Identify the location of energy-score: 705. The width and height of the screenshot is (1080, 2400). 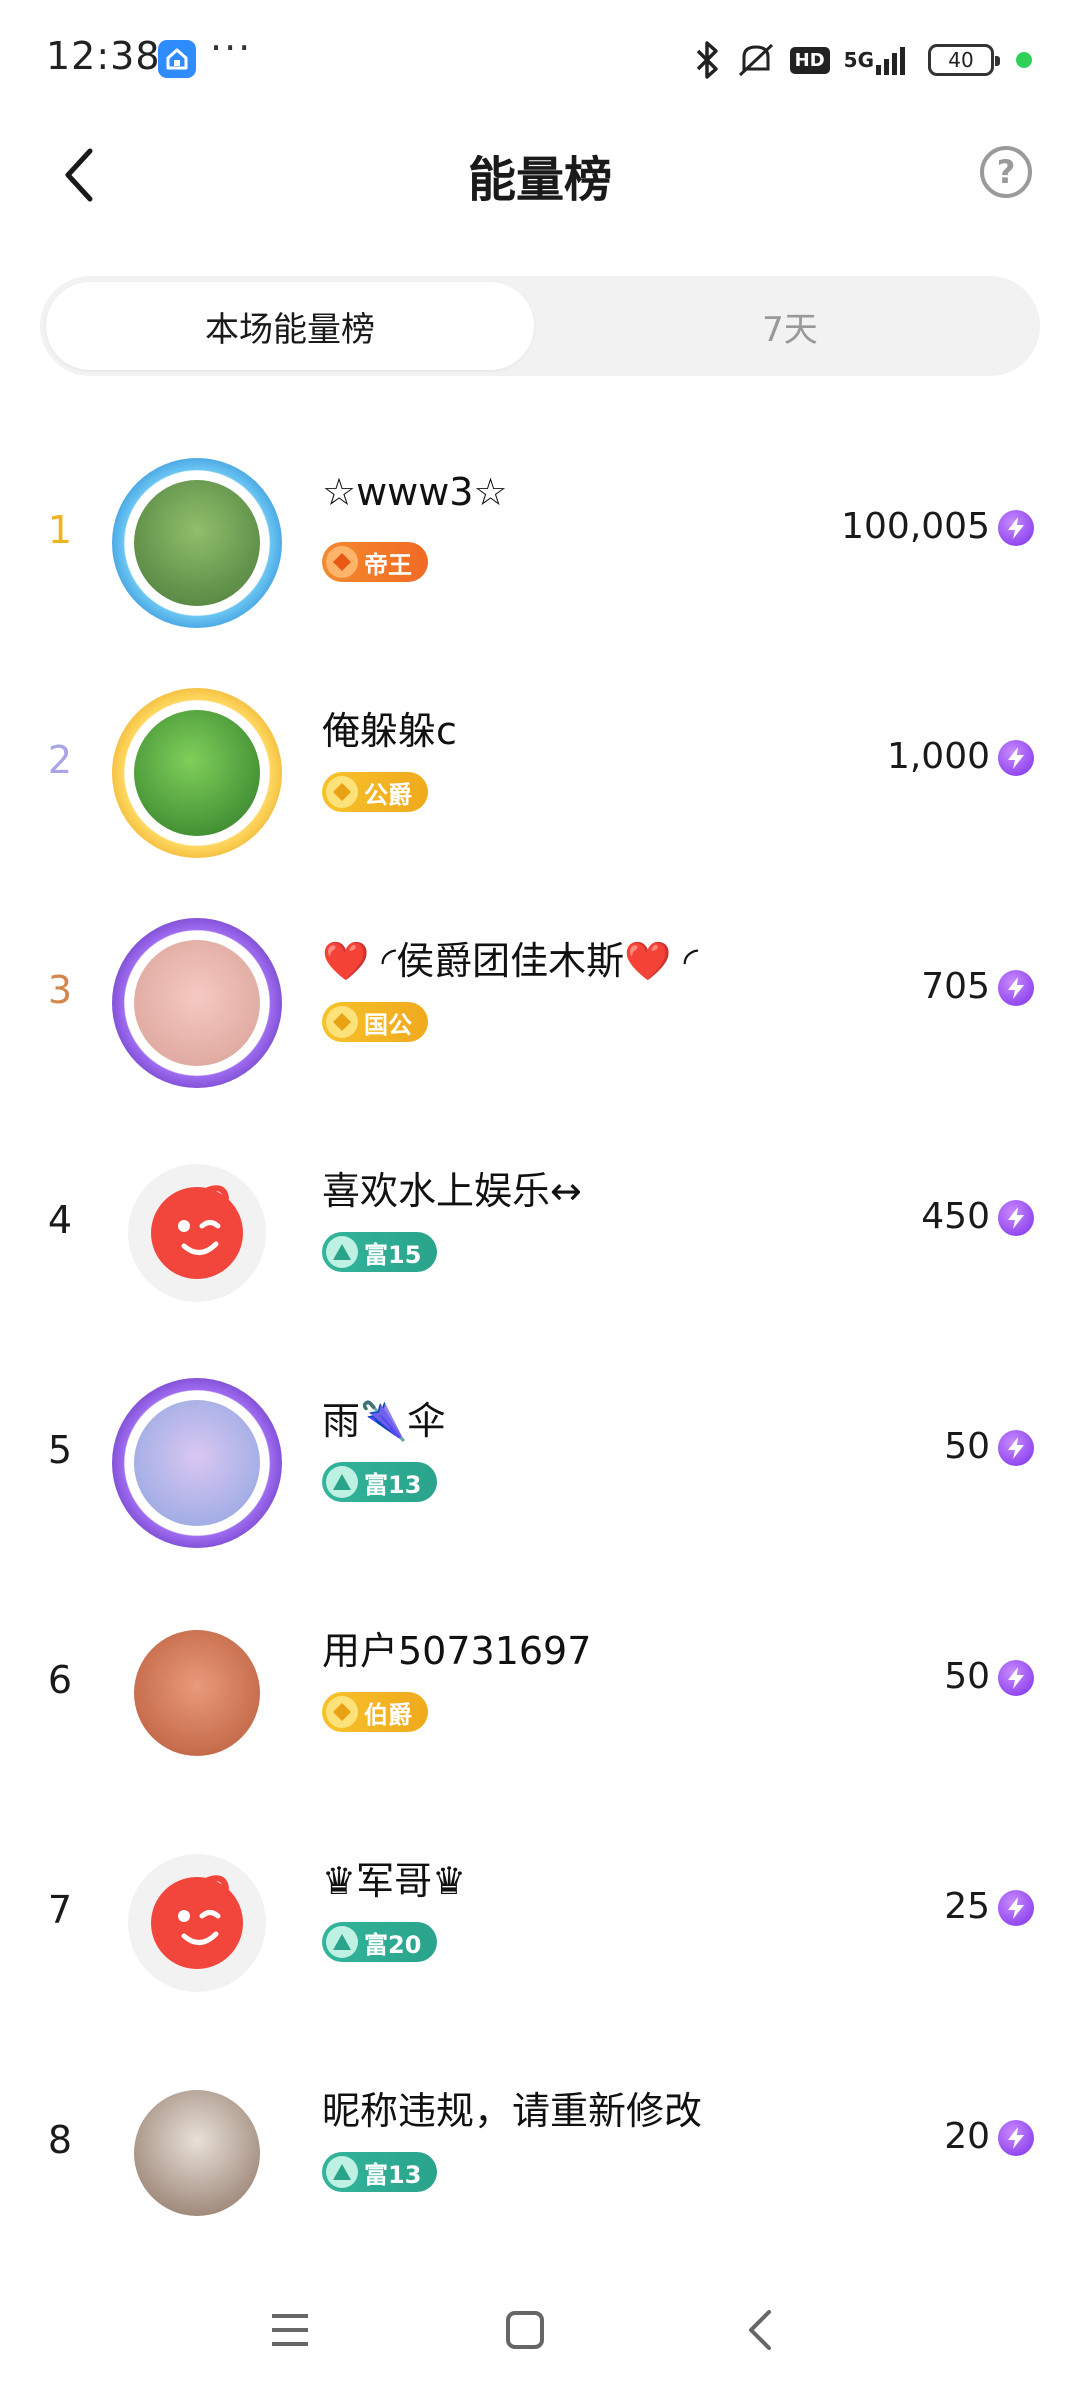
(955, 986).